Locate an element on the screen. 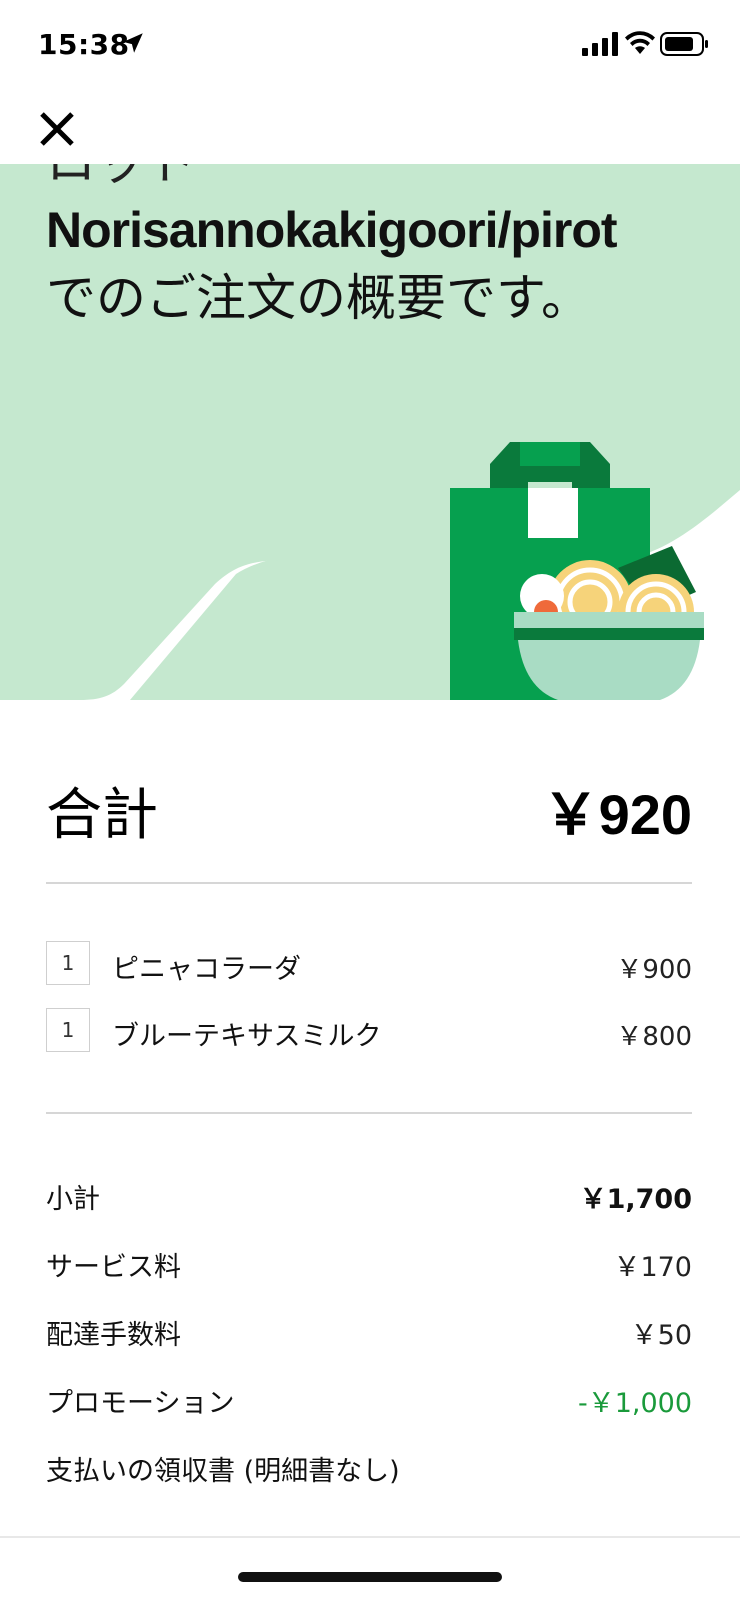 This screenshot has height=1600, width=740. delivery-fee-row: 配達手数料 ￥50 is located at coordinates (369, 1333).